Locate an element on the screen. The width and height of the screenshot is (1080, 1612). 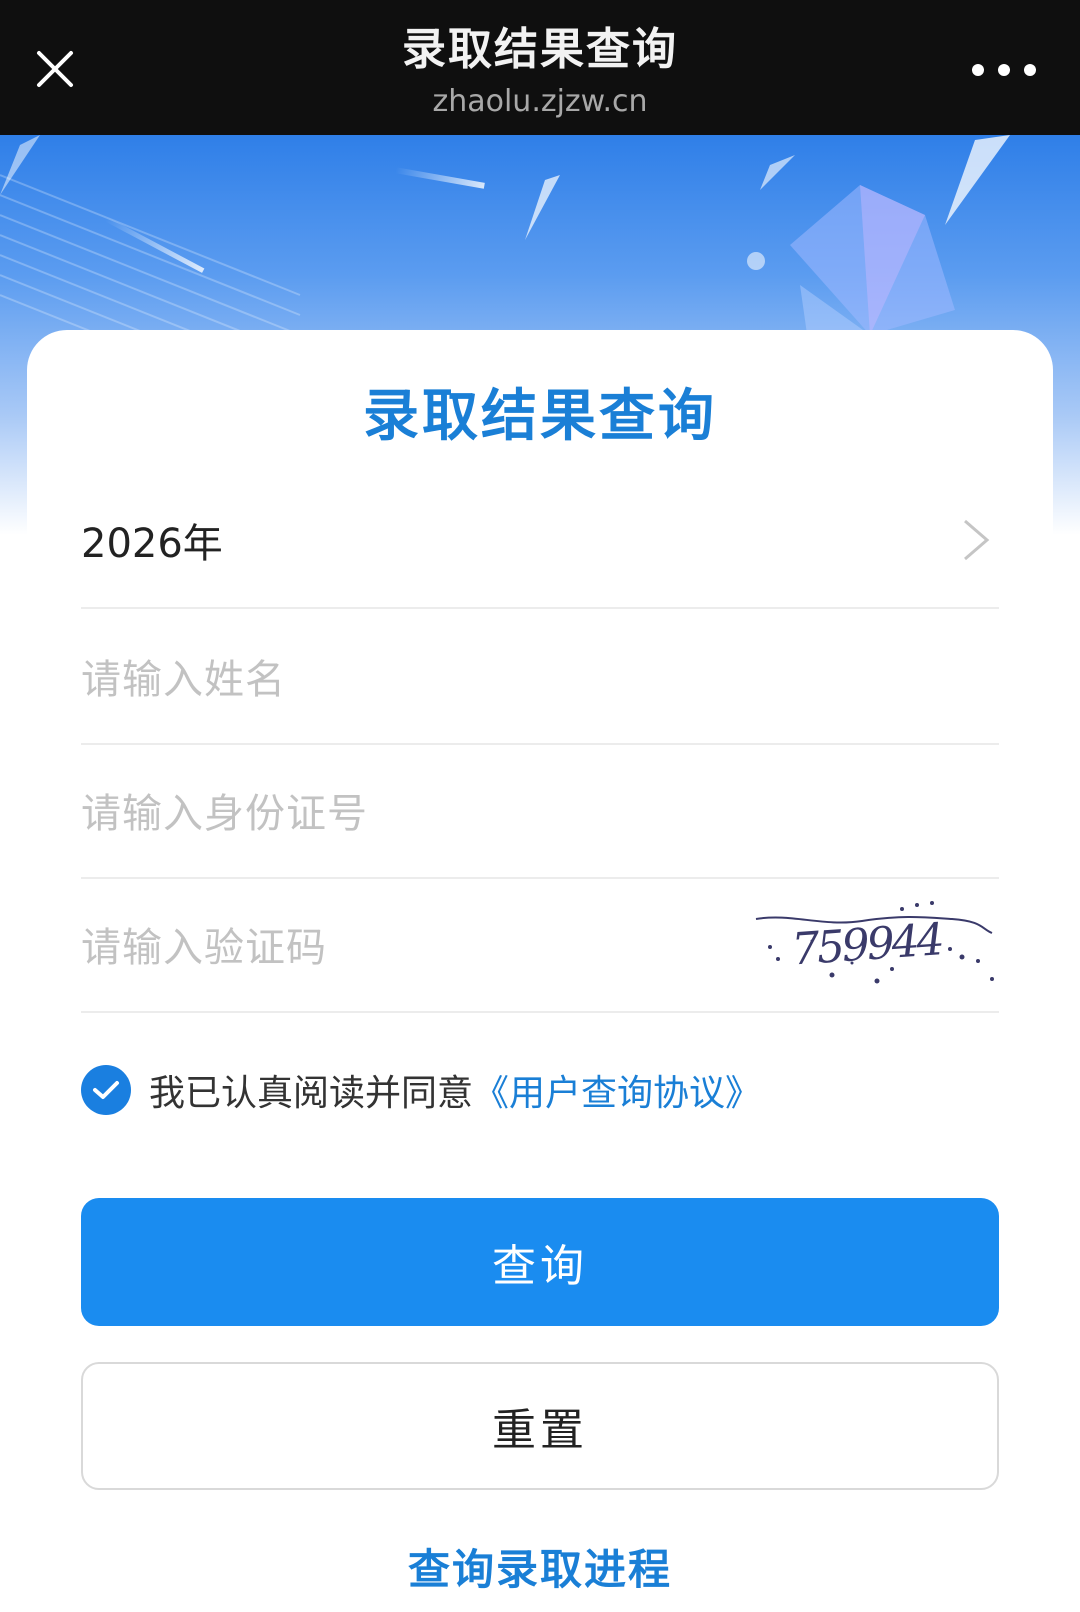
nav-url: zhaolu.zjzw.cn is located at coordinates (540, 101).